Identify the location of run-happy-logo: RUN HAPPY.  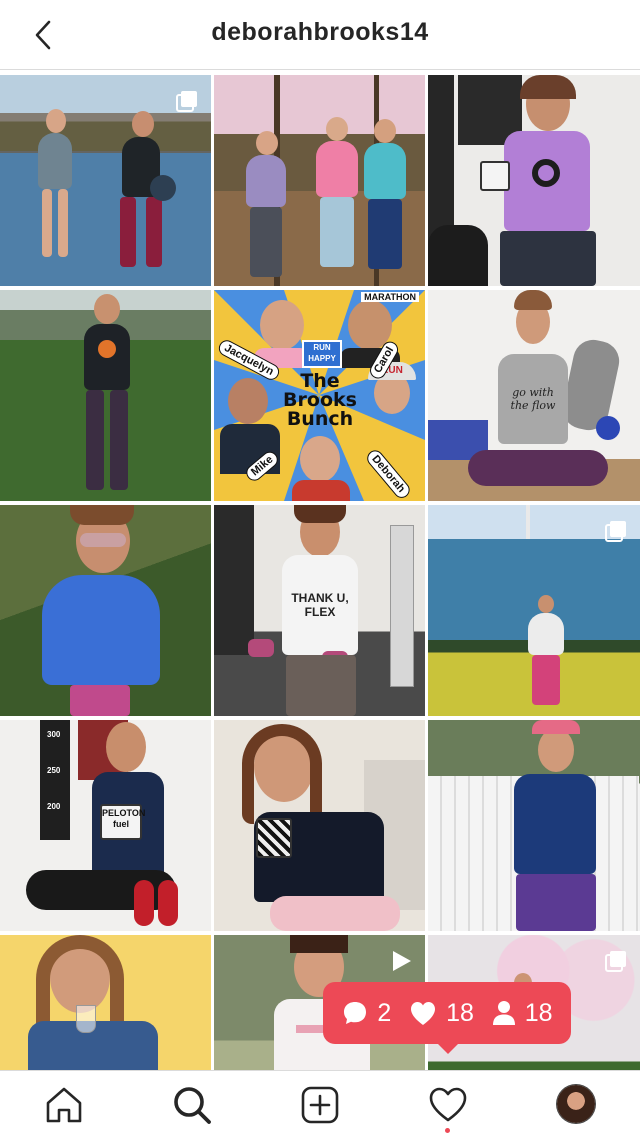
(322, 354).